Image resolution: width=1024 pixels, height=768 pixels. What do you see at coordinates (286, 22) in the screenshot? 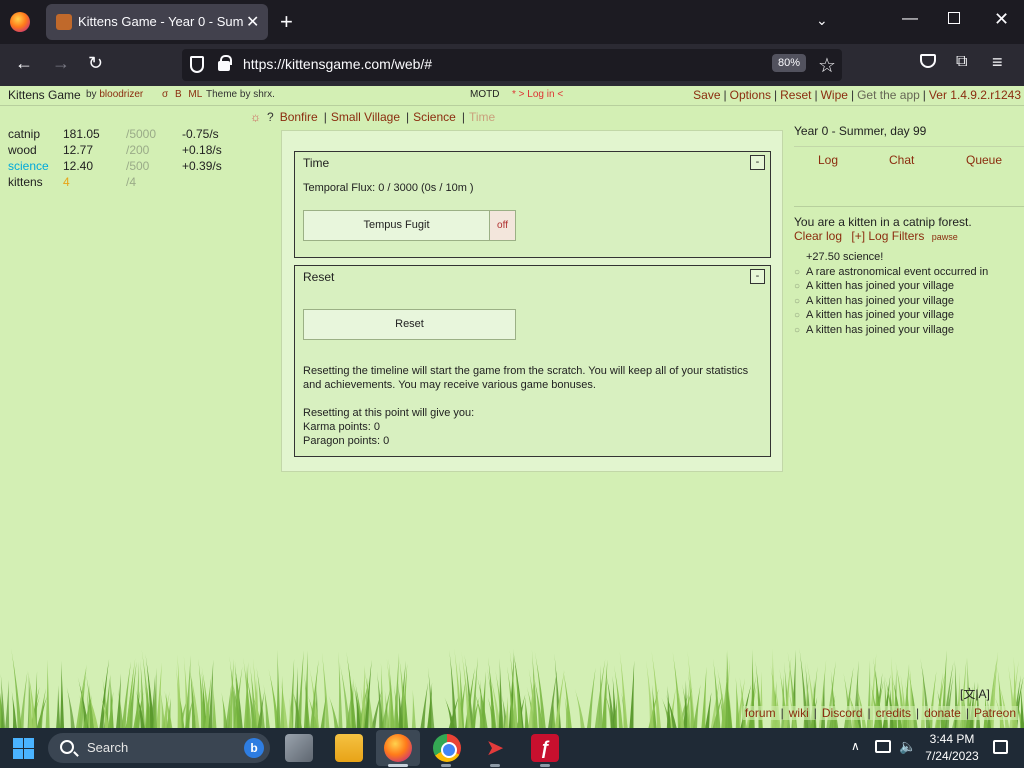
I see `new-tab-button: +` at bounding box center [286, 22].